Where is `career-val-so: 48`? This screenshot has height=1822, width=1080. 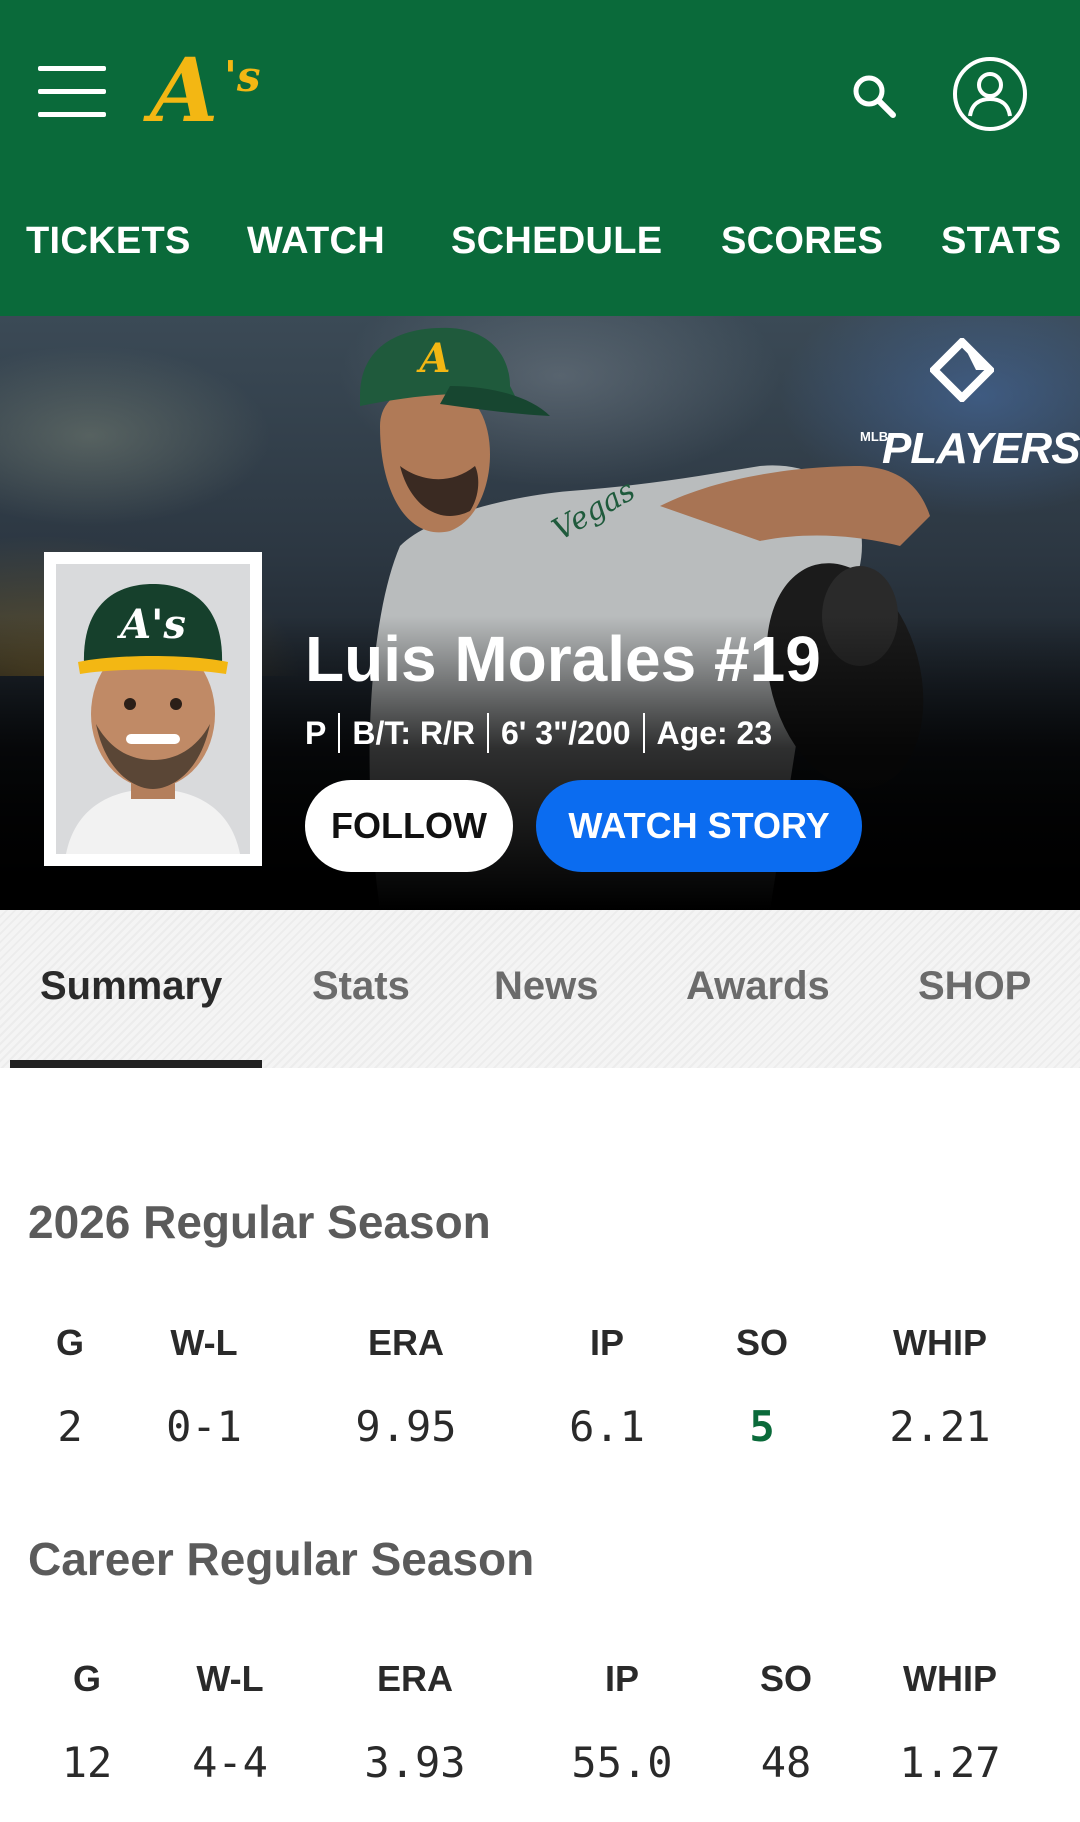
career-val-so: 48 is located at coordinates (786, 1762).